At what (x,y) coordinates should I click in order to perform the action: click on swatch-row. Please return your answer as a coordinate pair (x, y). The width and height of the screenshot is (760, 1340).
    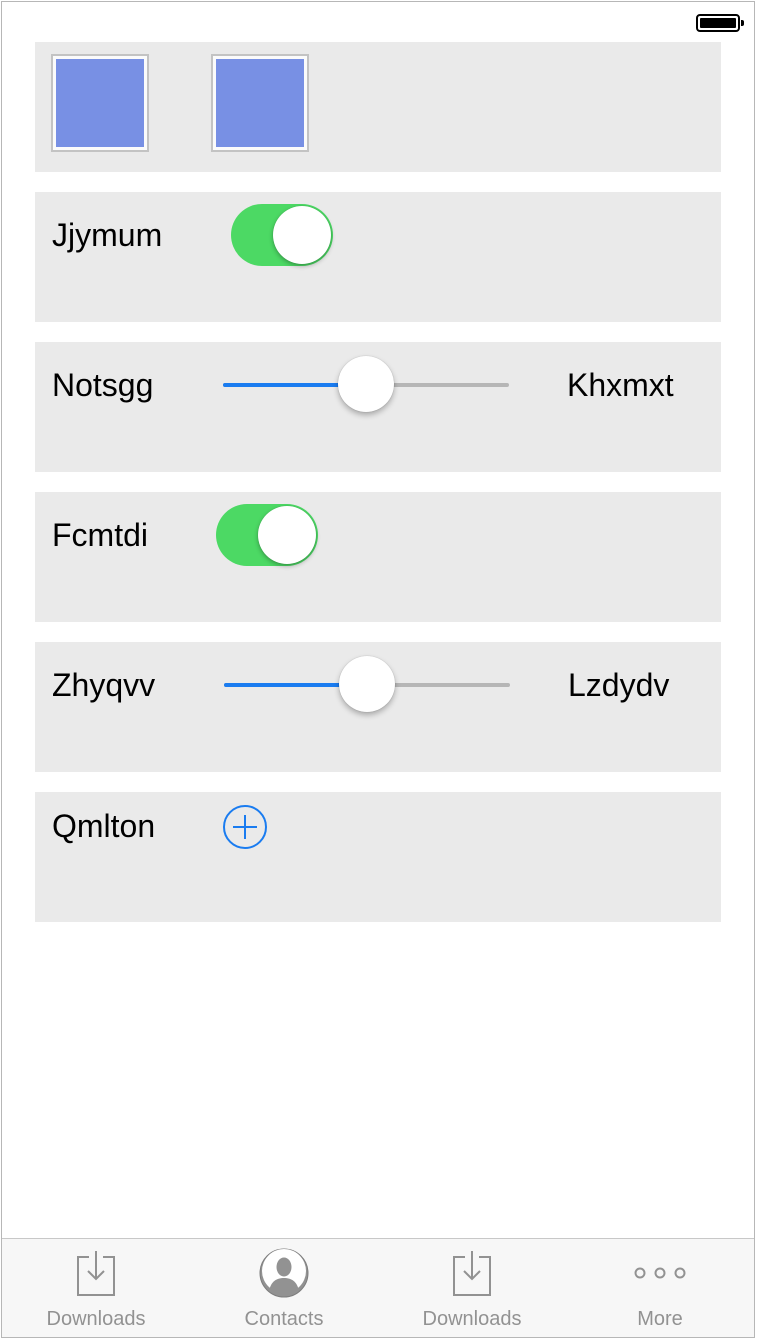
    Looking at the image, I should click on (378, 107).